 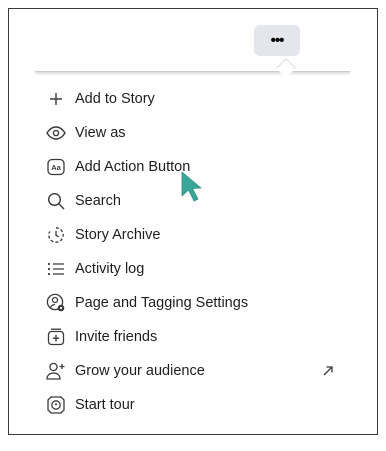 I want to click on menu-item-story-archive: Story Archive, so click(x=192, y=235).